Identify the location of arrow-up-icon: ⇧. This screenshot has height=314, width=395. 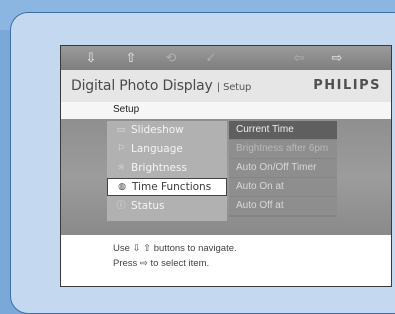
(131, 58).